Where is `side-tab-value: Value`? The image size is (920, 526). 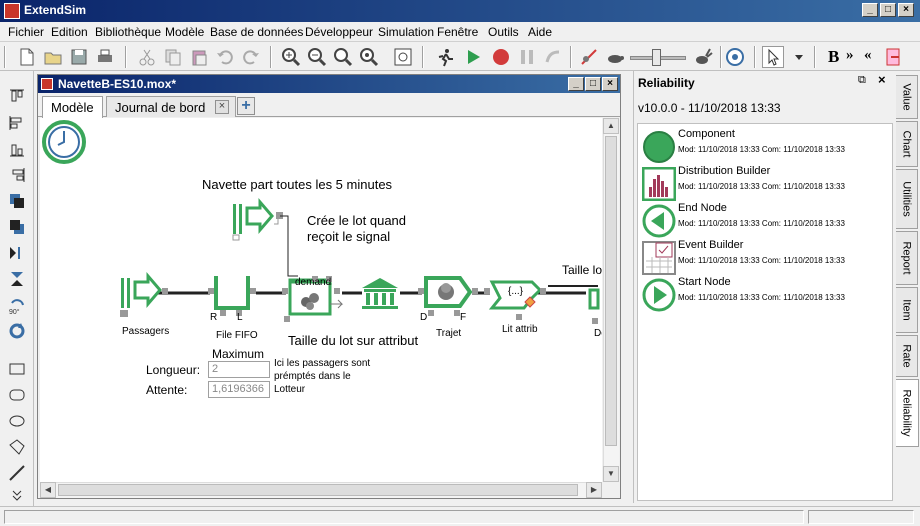
side-tab-value: Value is located at coordinates (907, 97).